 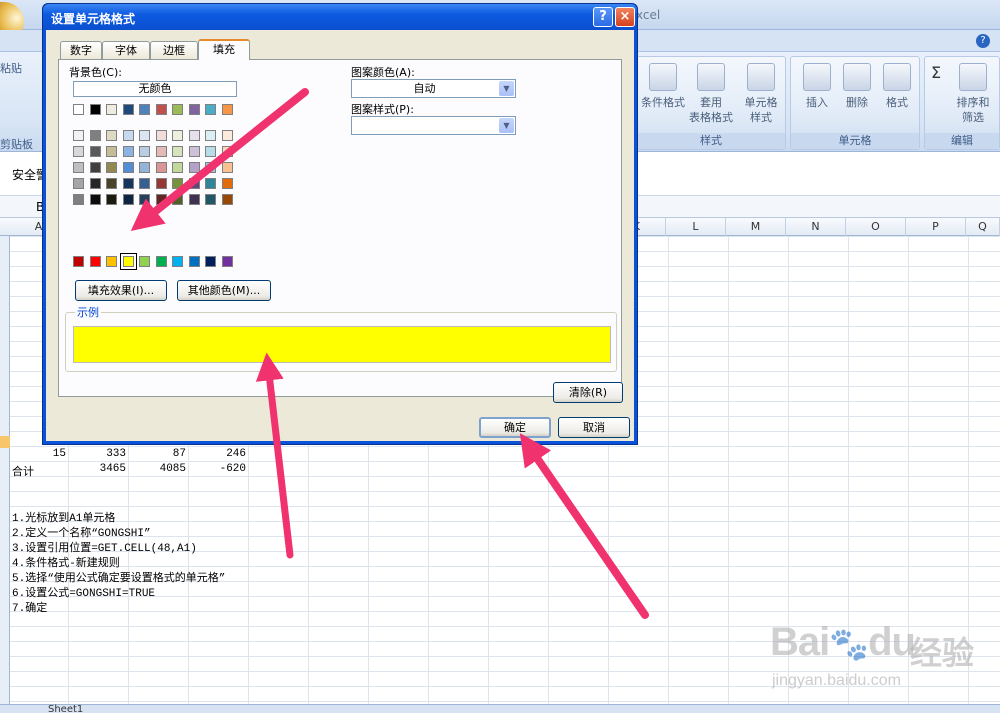 I want to click on cell-b15: 333, so click(x=98, y=454).